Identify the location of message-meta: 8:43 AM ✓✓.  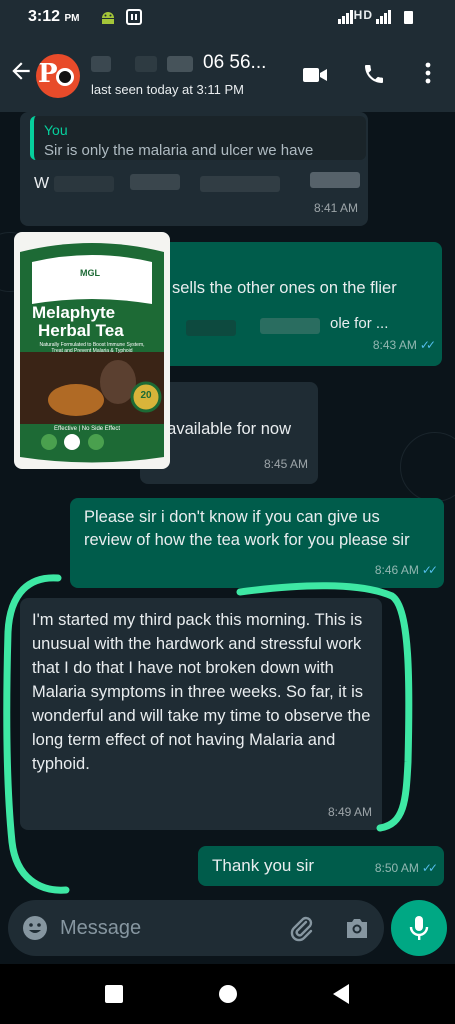
(404, 345).